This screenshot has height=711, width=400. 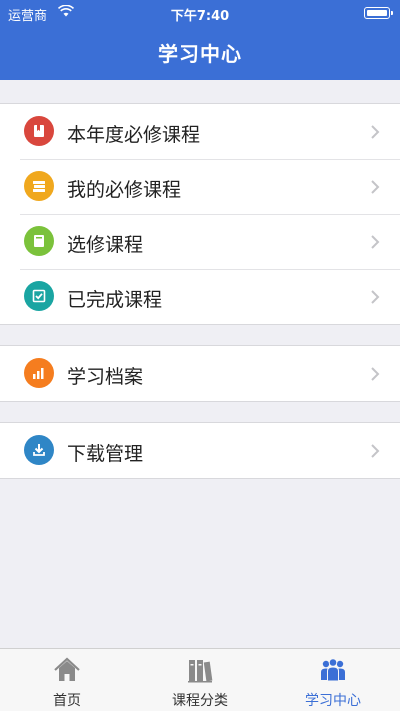 I want to click on menu-item-label: 选修课程, so click(x=105, y=245).